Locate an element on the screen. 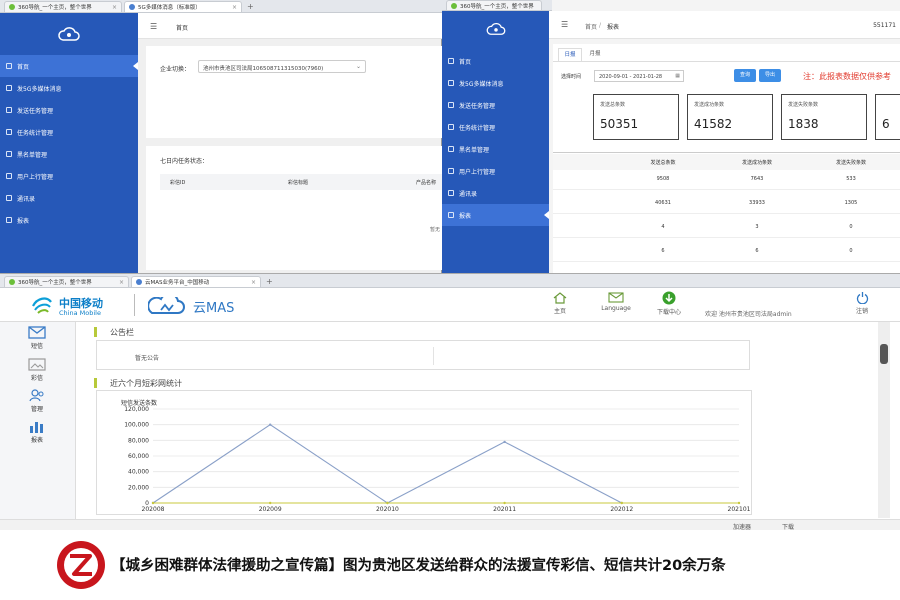 This screenshot has width=900, height=600. mms-icon is located at coordinates (37, 364).